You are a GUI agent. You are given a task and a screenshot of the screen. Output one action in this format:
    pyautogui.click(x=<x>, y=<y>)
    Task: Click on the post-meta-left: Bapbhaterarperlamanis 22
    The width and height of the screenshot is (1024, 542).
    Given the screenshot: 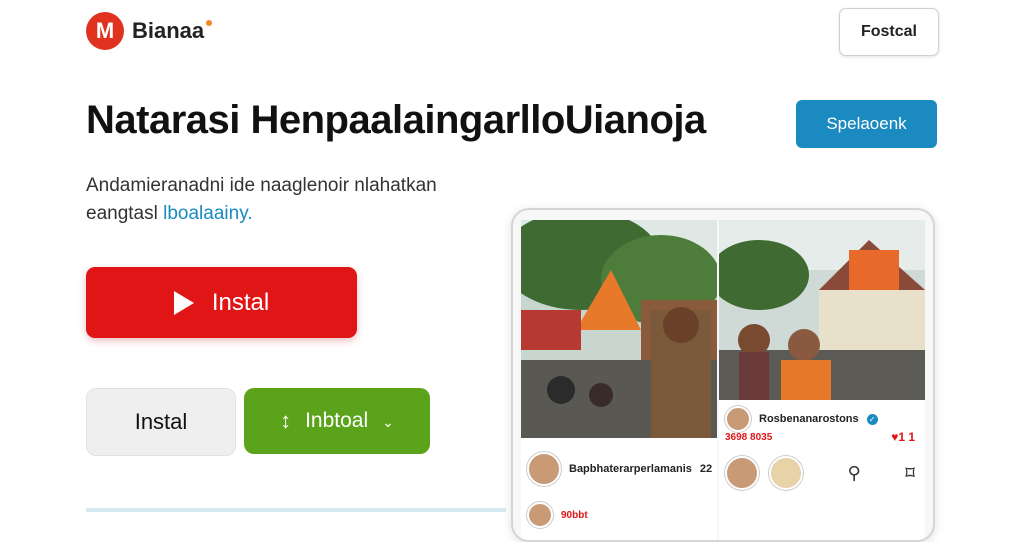 What is the action you would take?
    pyautogui.click(x=619, y=469)
    